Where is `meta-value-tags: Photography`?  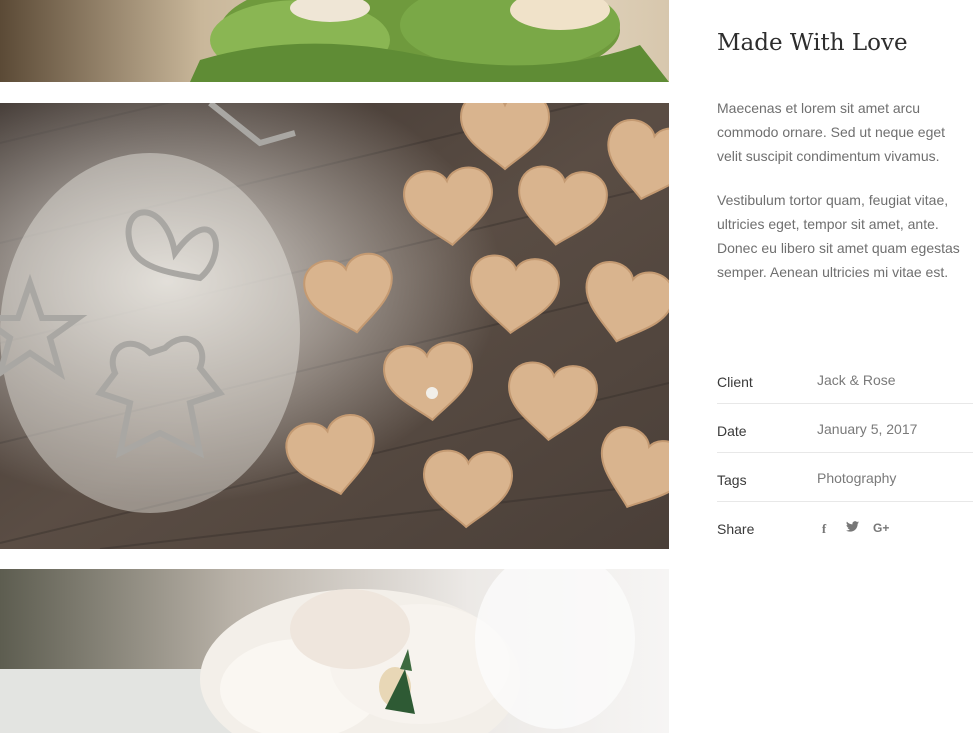 meta-value-tags: Photography is located at coordinates (856, 478).